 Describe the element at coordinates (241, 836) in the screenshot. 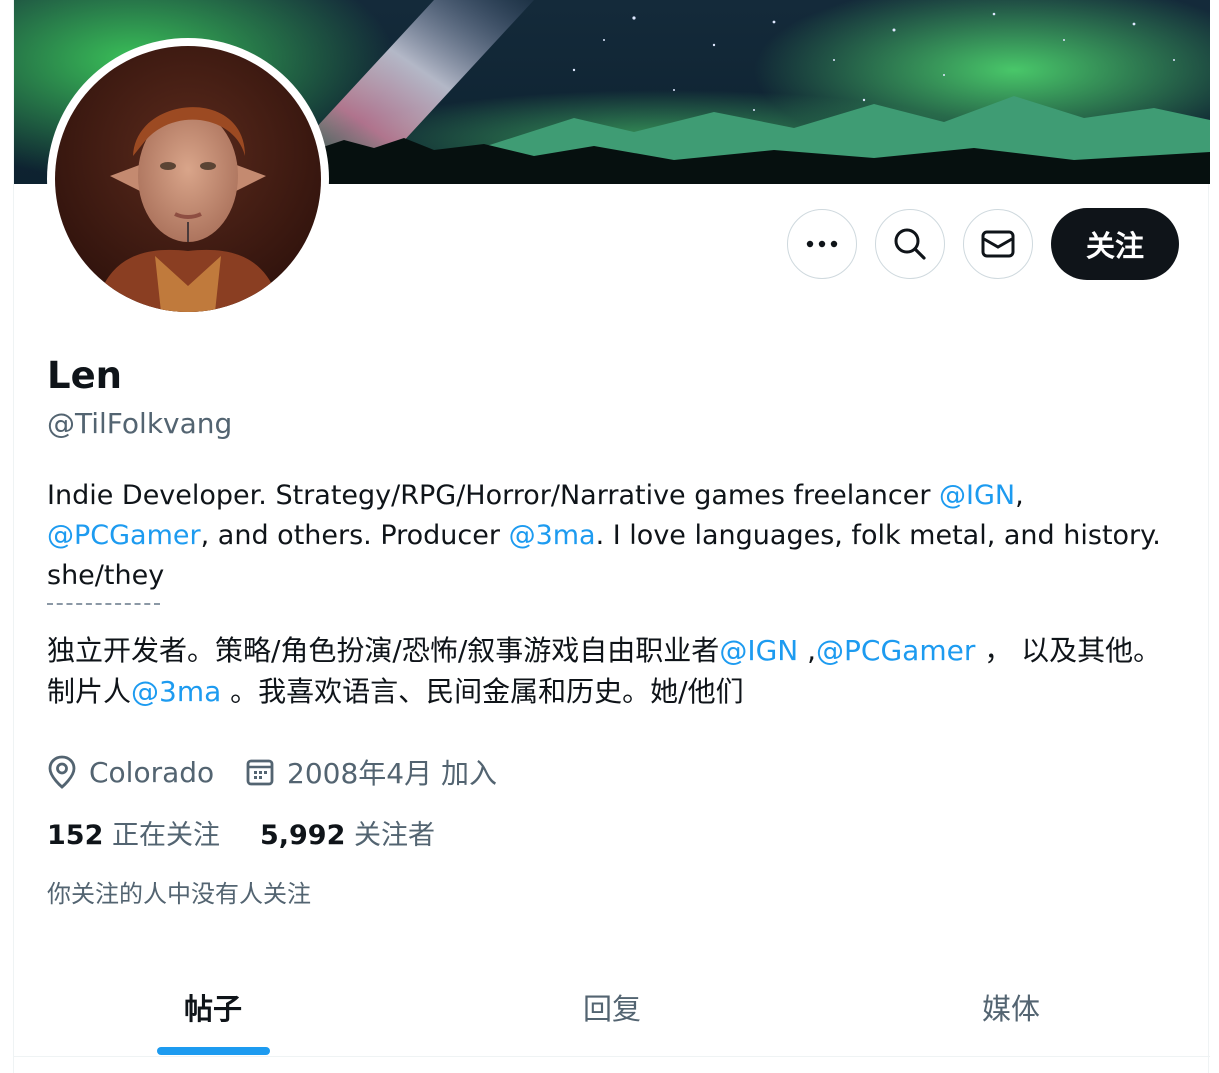

I see `follow-stats: 152 正在关注 5,992 关注者` at that location.